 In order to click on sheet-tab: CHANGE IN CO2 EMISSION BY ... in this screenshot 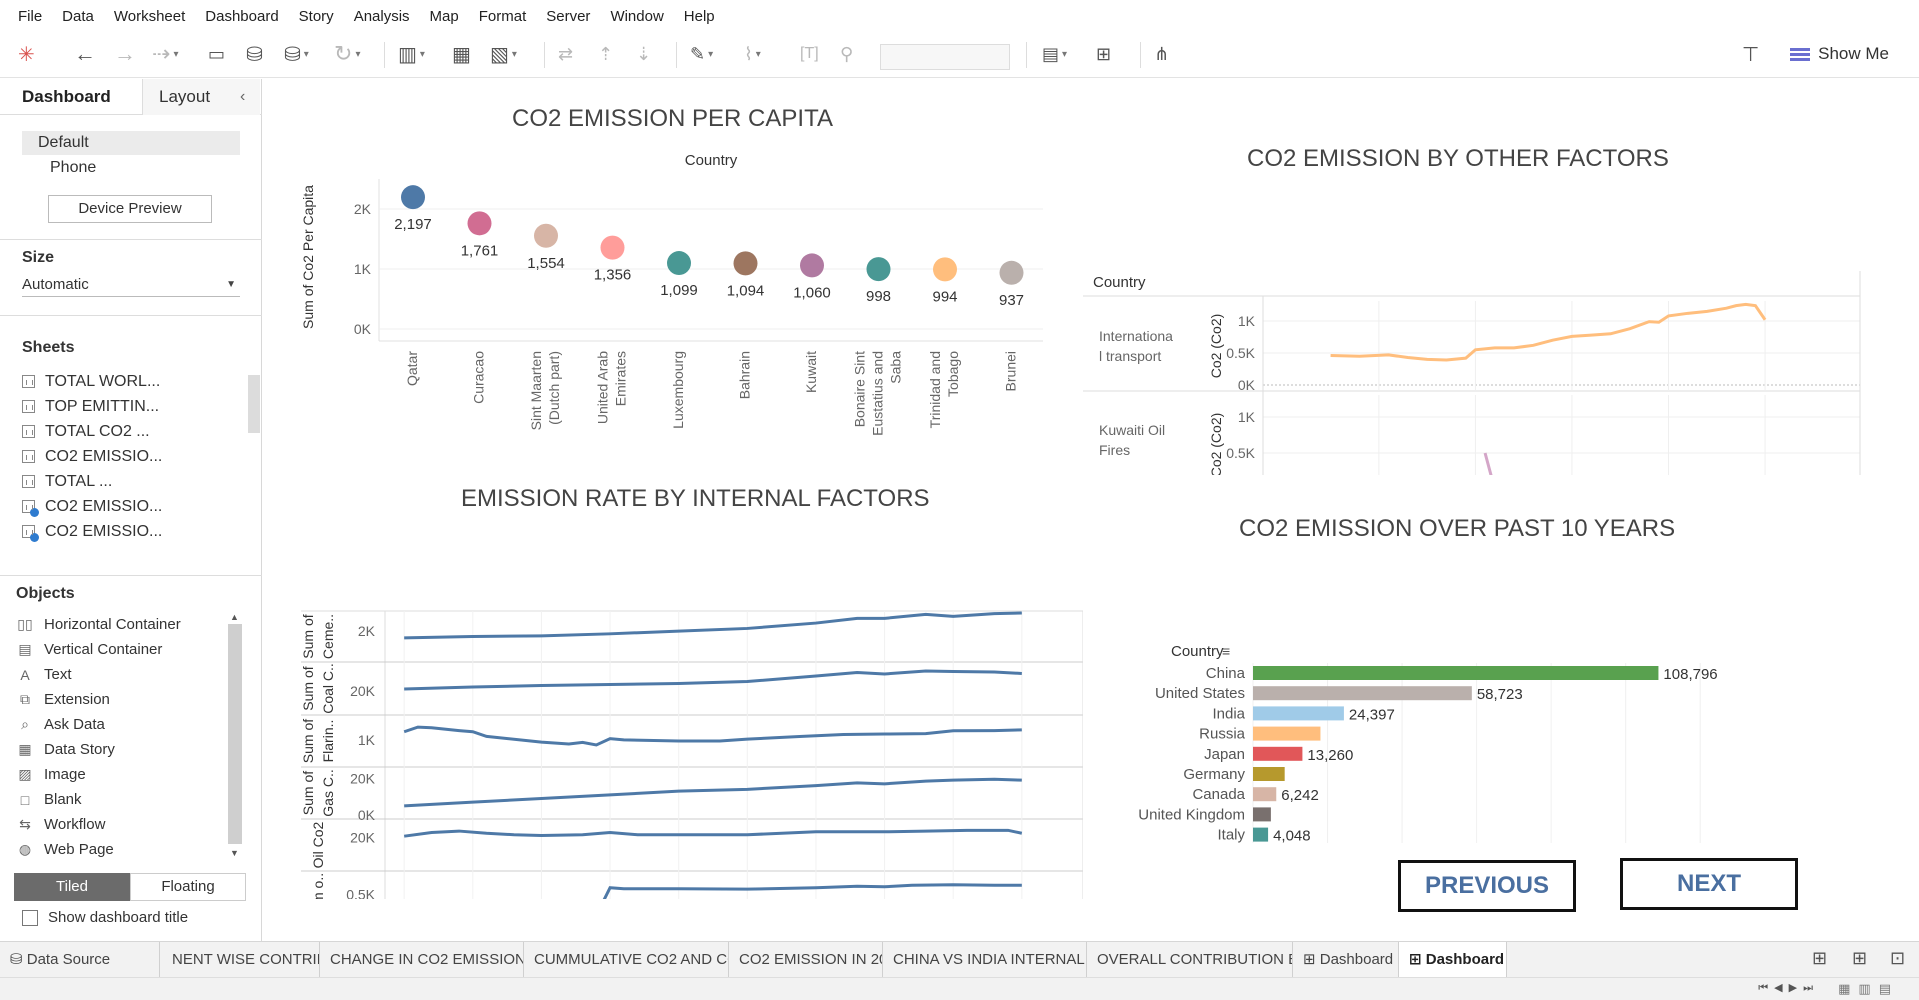, I will do `click(422, 960)`.